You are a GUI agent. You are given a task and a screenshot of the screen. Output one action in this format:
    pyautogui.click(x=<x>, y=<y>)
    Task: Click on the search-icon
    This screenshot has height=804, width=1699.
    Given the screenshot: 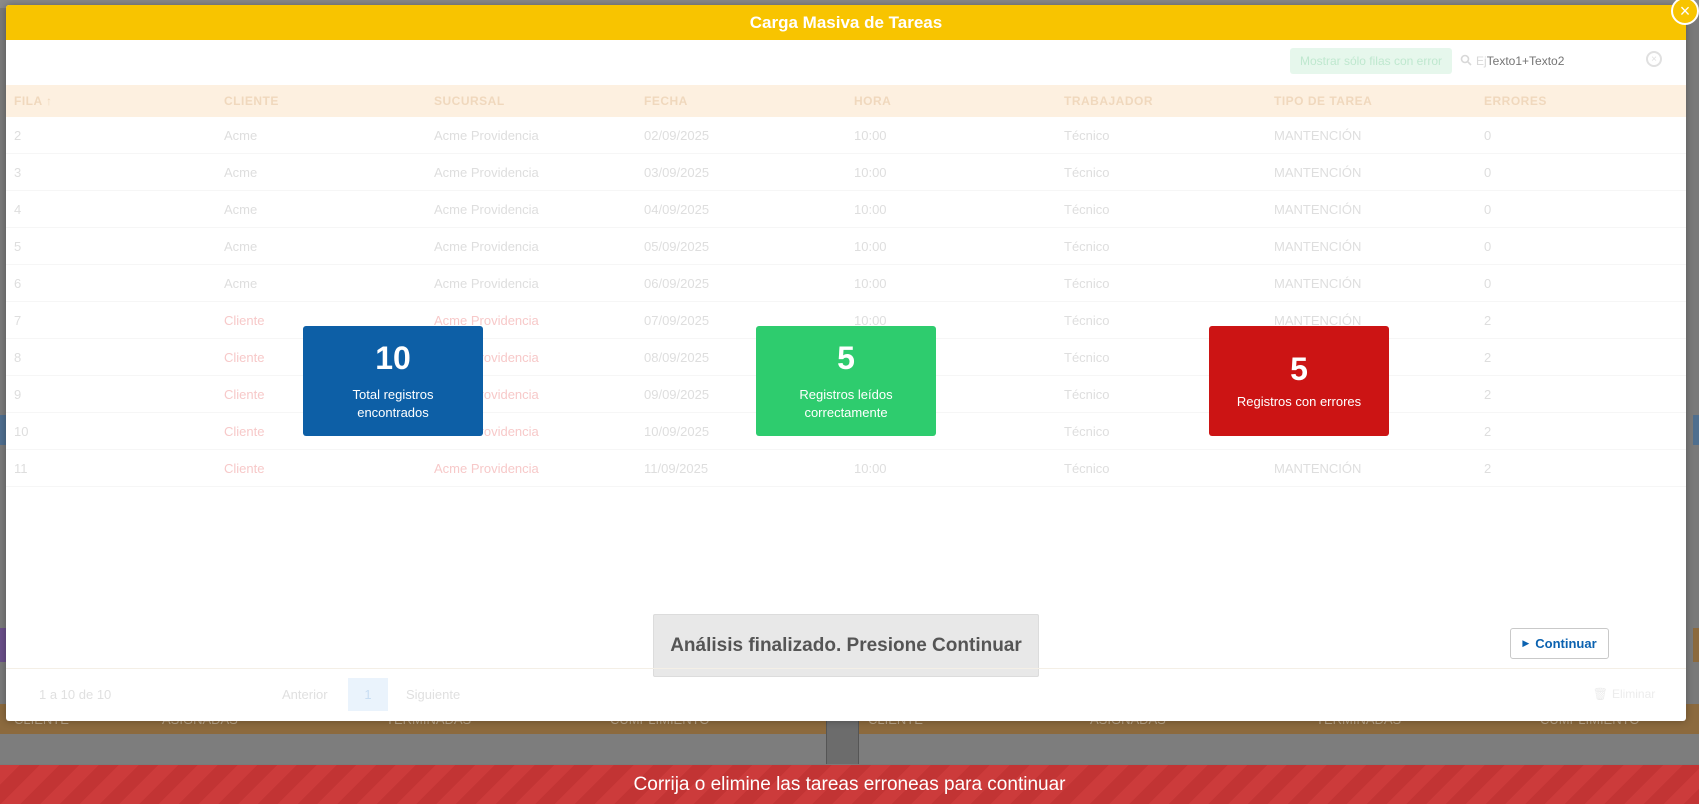 What is the action you would take?
    pyautogui.click(x=1466, y=61)
    